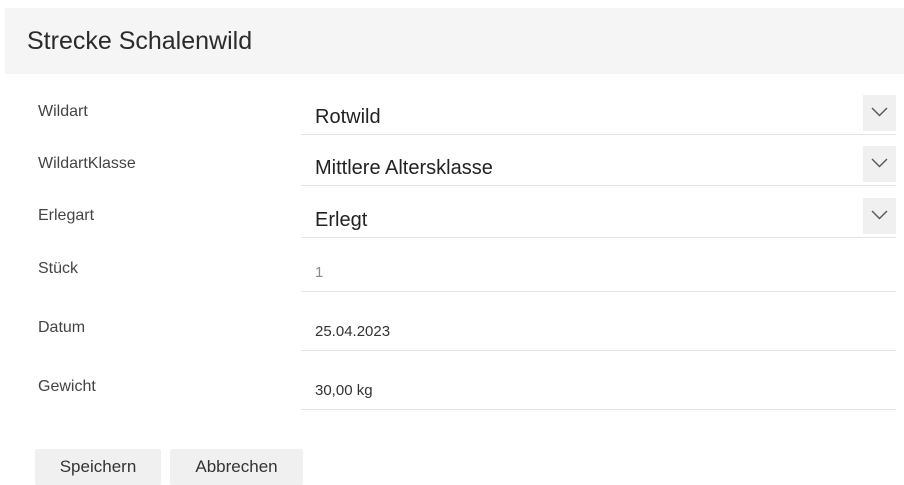 This screenshot has height=485, width=904. Describe the element at coordinates (341, 220) in the screenshot. I see `erlegart-selected-value: Erlegt` at that location.